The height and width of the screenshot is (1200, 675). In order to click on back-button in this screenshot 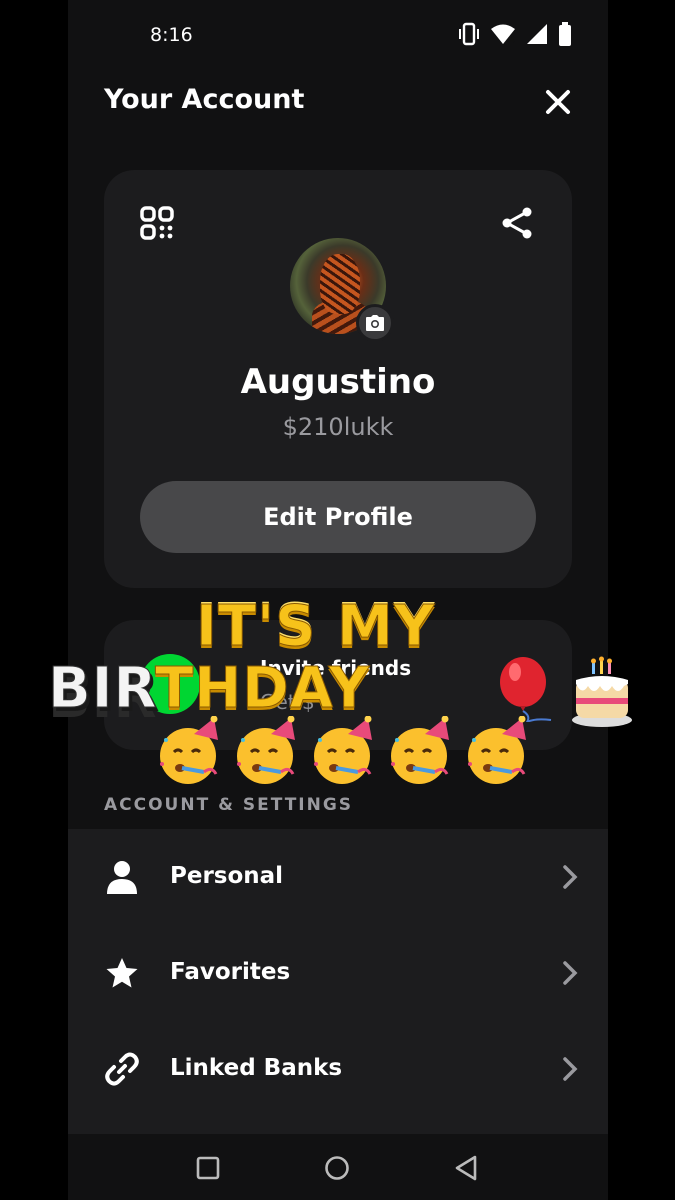, I will do `click(466, 1168)`.